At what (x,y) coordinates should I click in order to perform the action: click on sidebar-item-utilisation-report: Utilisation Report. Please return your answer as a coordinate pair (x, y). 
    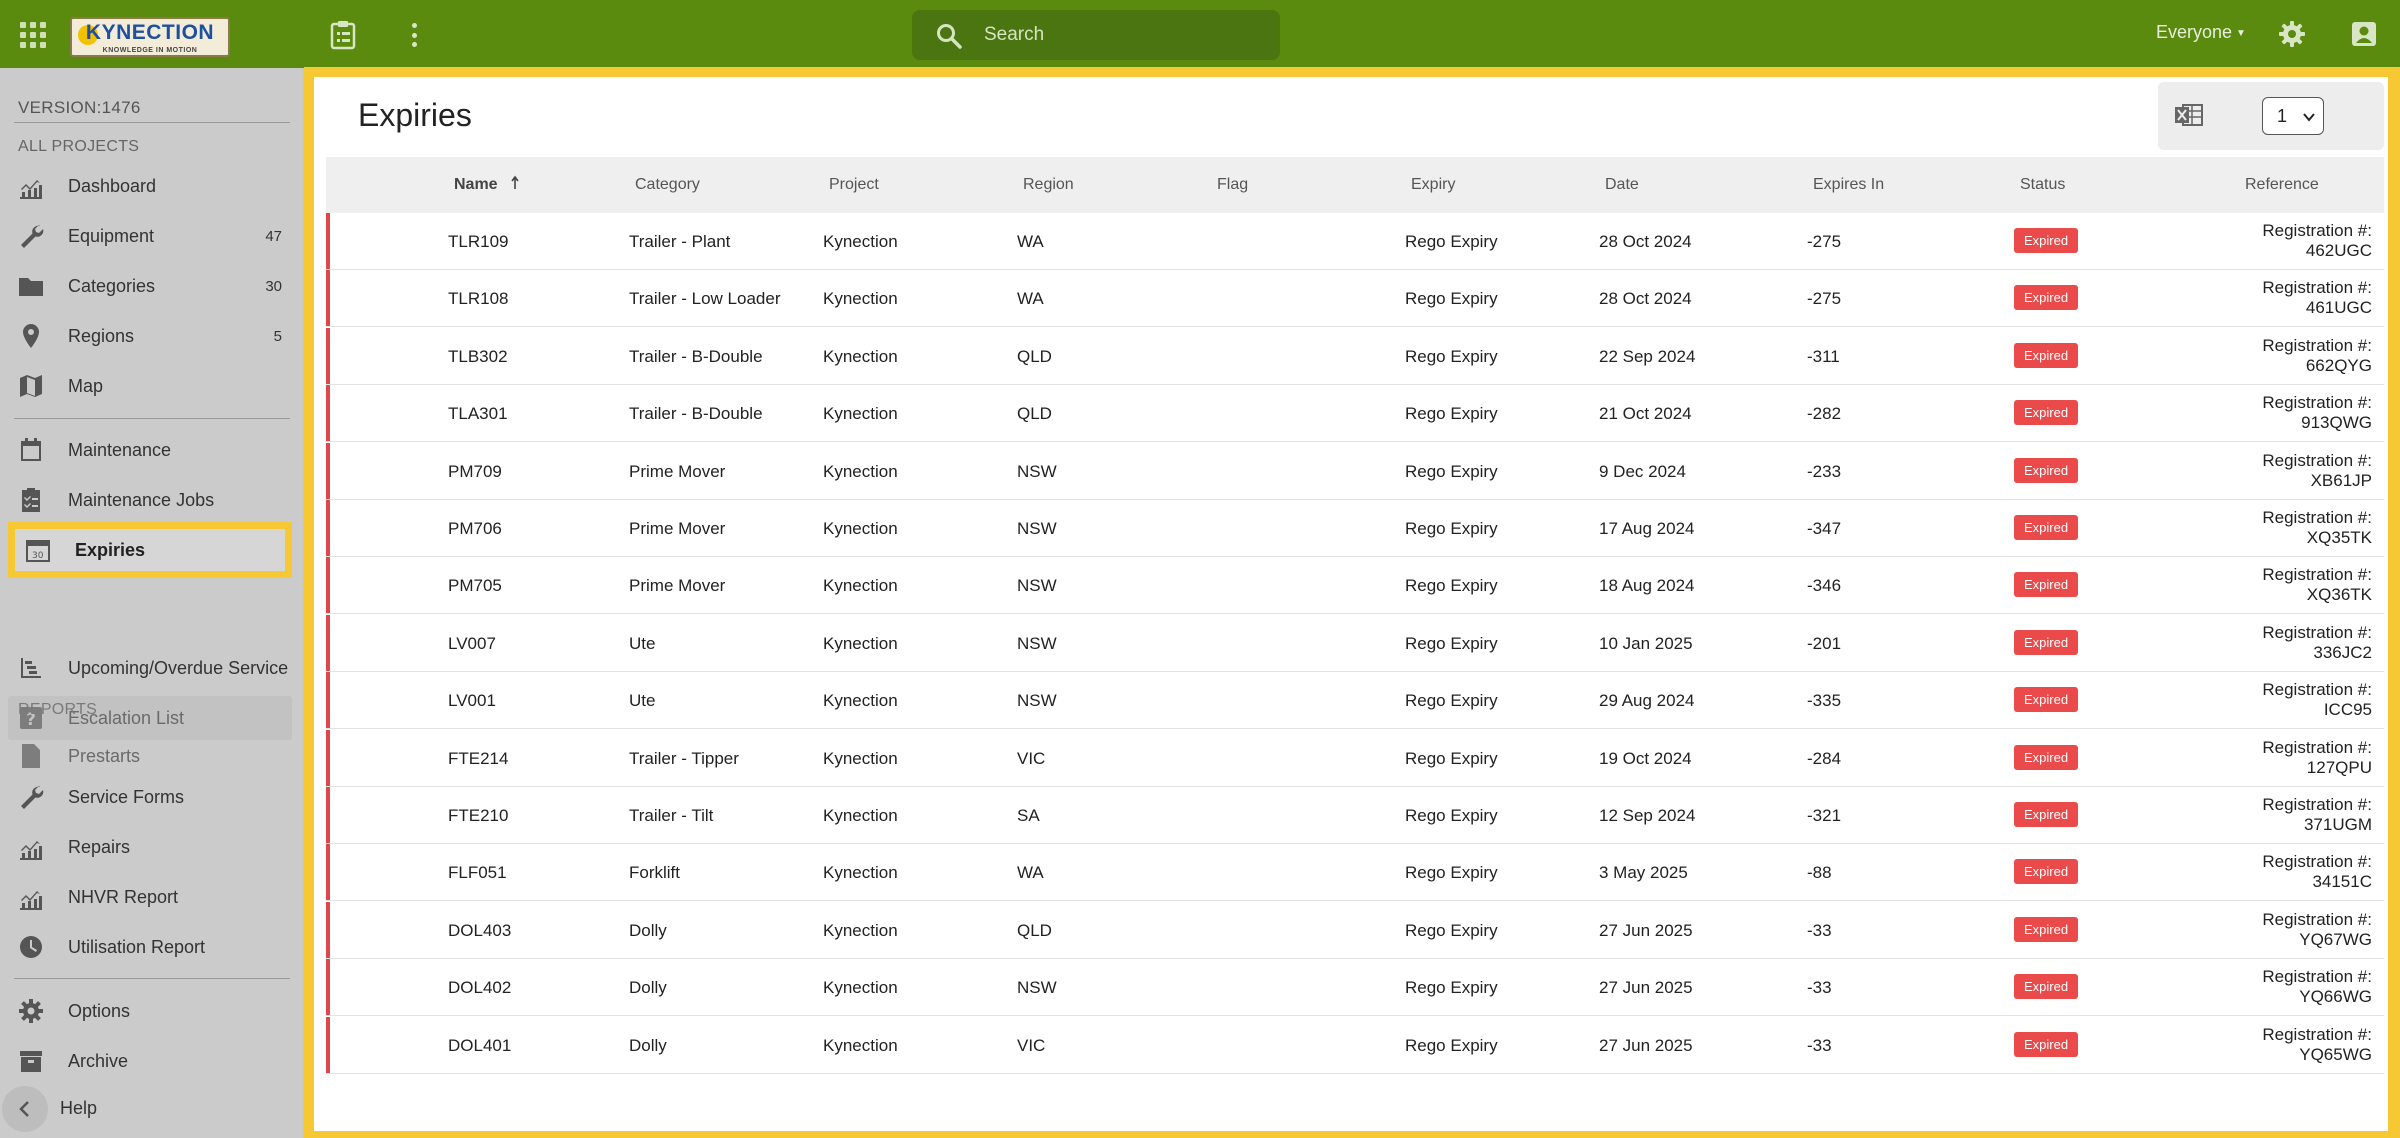
    Looking at the image, I should click on (150, 947).